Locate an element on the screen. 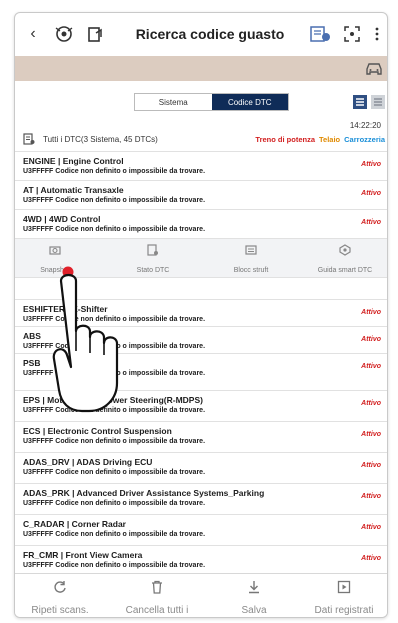 Image resolution: width=398 pixels, height=623 pixels. view-mode-toggle: Sistema Codice DTC is located at coordinates (211, 102).